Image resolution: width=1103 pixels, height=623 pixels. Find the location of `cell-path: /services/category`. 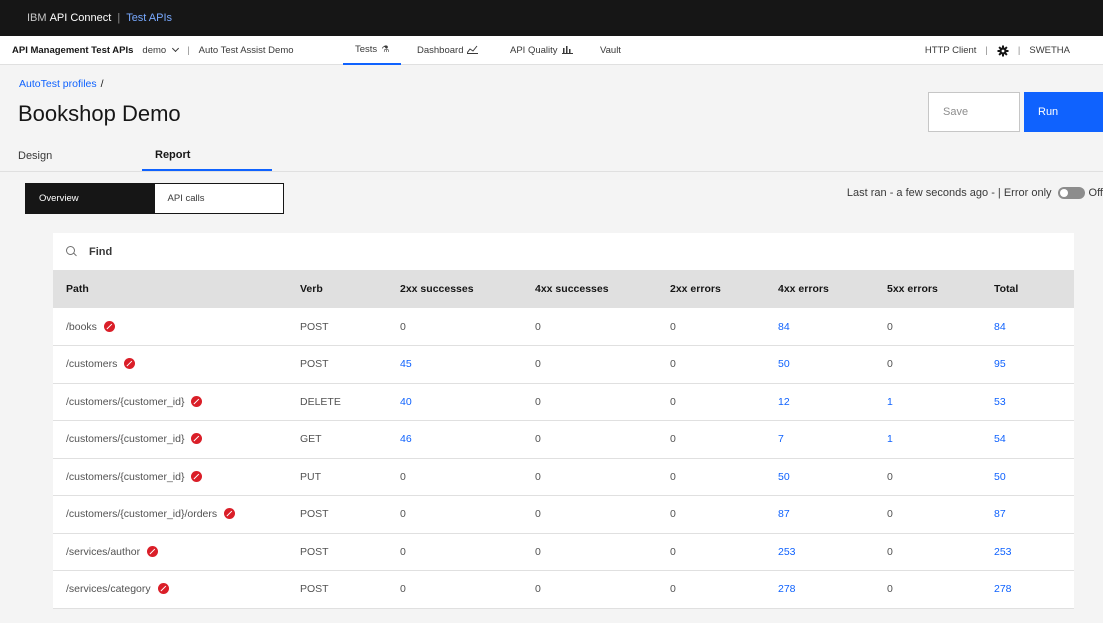

cell-path: /services/category is located at coordinates (176, 590).